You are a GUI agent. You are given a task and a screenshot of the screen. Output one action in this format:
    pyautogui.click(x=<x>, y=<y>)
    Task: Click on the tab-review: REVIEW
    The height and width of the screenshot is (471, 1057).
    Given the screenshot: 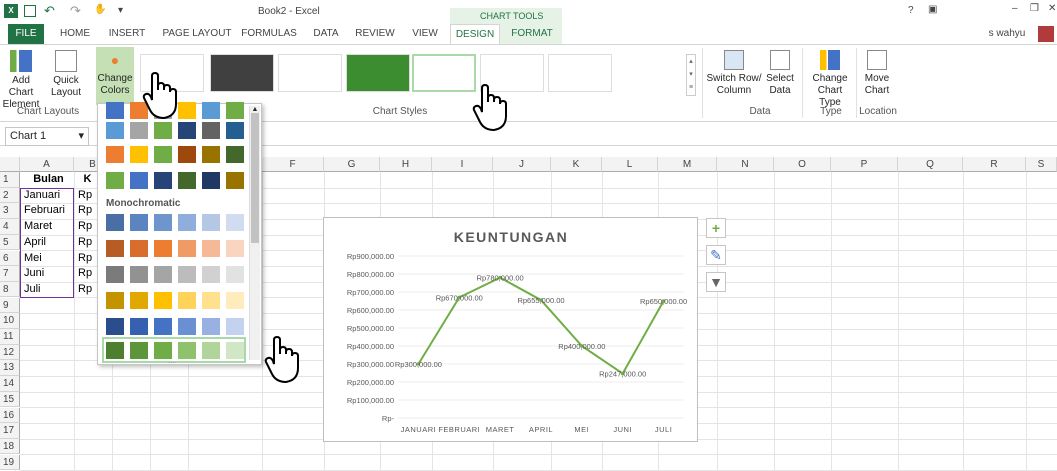 What is the action you would take?
    pyautogui.click(x=375, y=34)
    